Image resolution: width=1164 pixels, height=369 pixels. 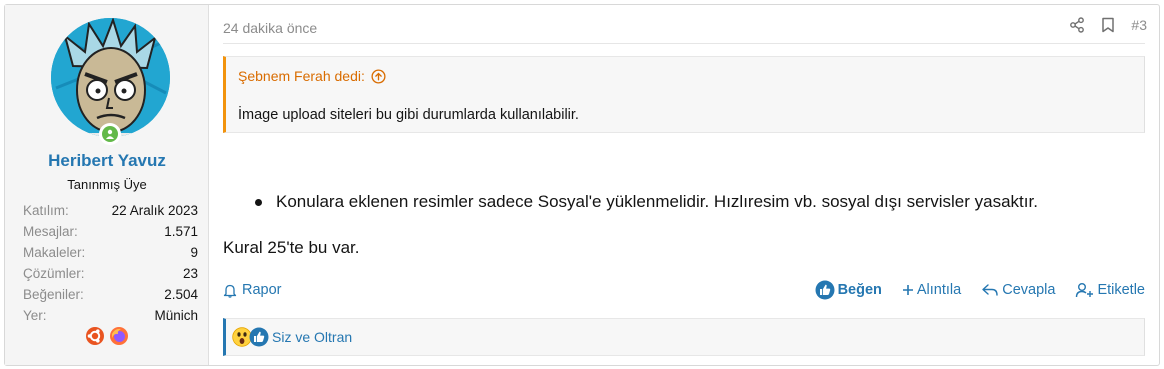 I want to click on plus-icon, so click(x=907, y=290).